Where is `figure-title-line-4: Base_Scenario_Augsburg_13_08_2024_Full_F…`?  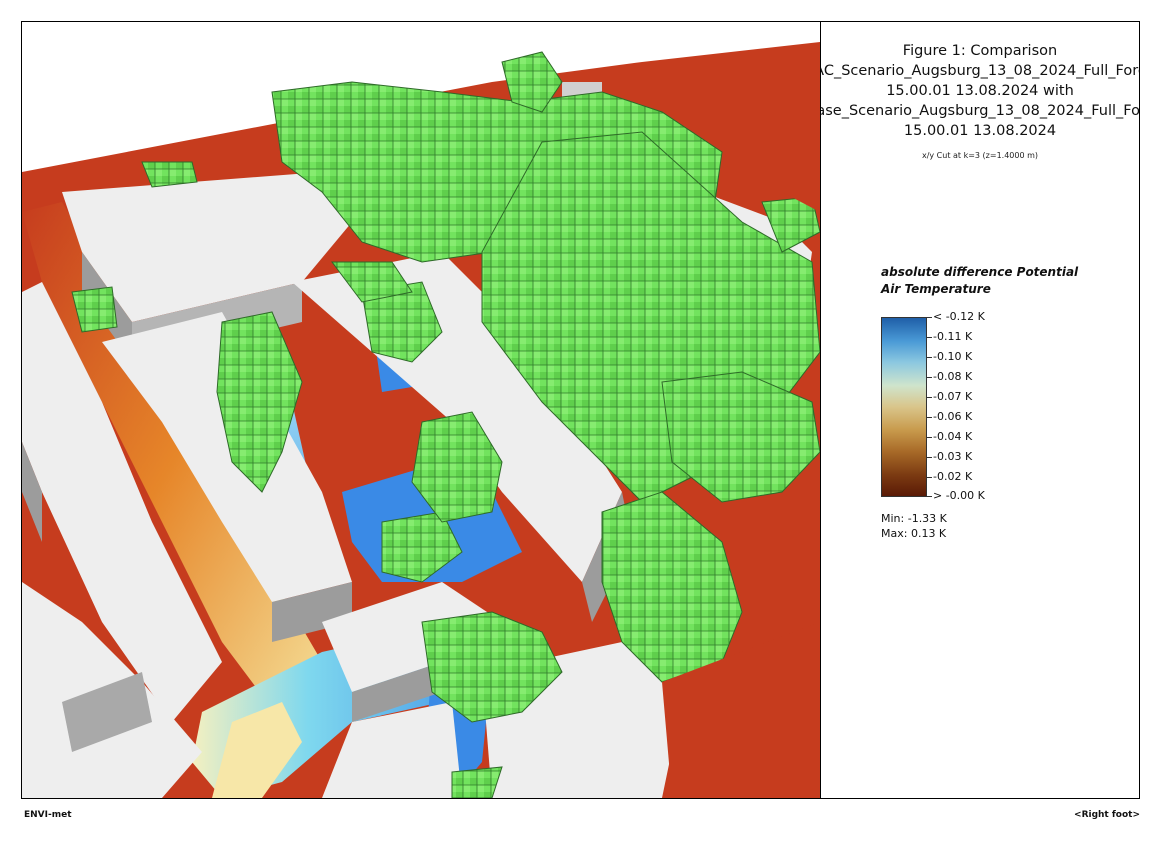
figure-title-line-4: Base_Scenario_Augsburg_13_08_2024_Full_F… is located at coordinates (980, 111).